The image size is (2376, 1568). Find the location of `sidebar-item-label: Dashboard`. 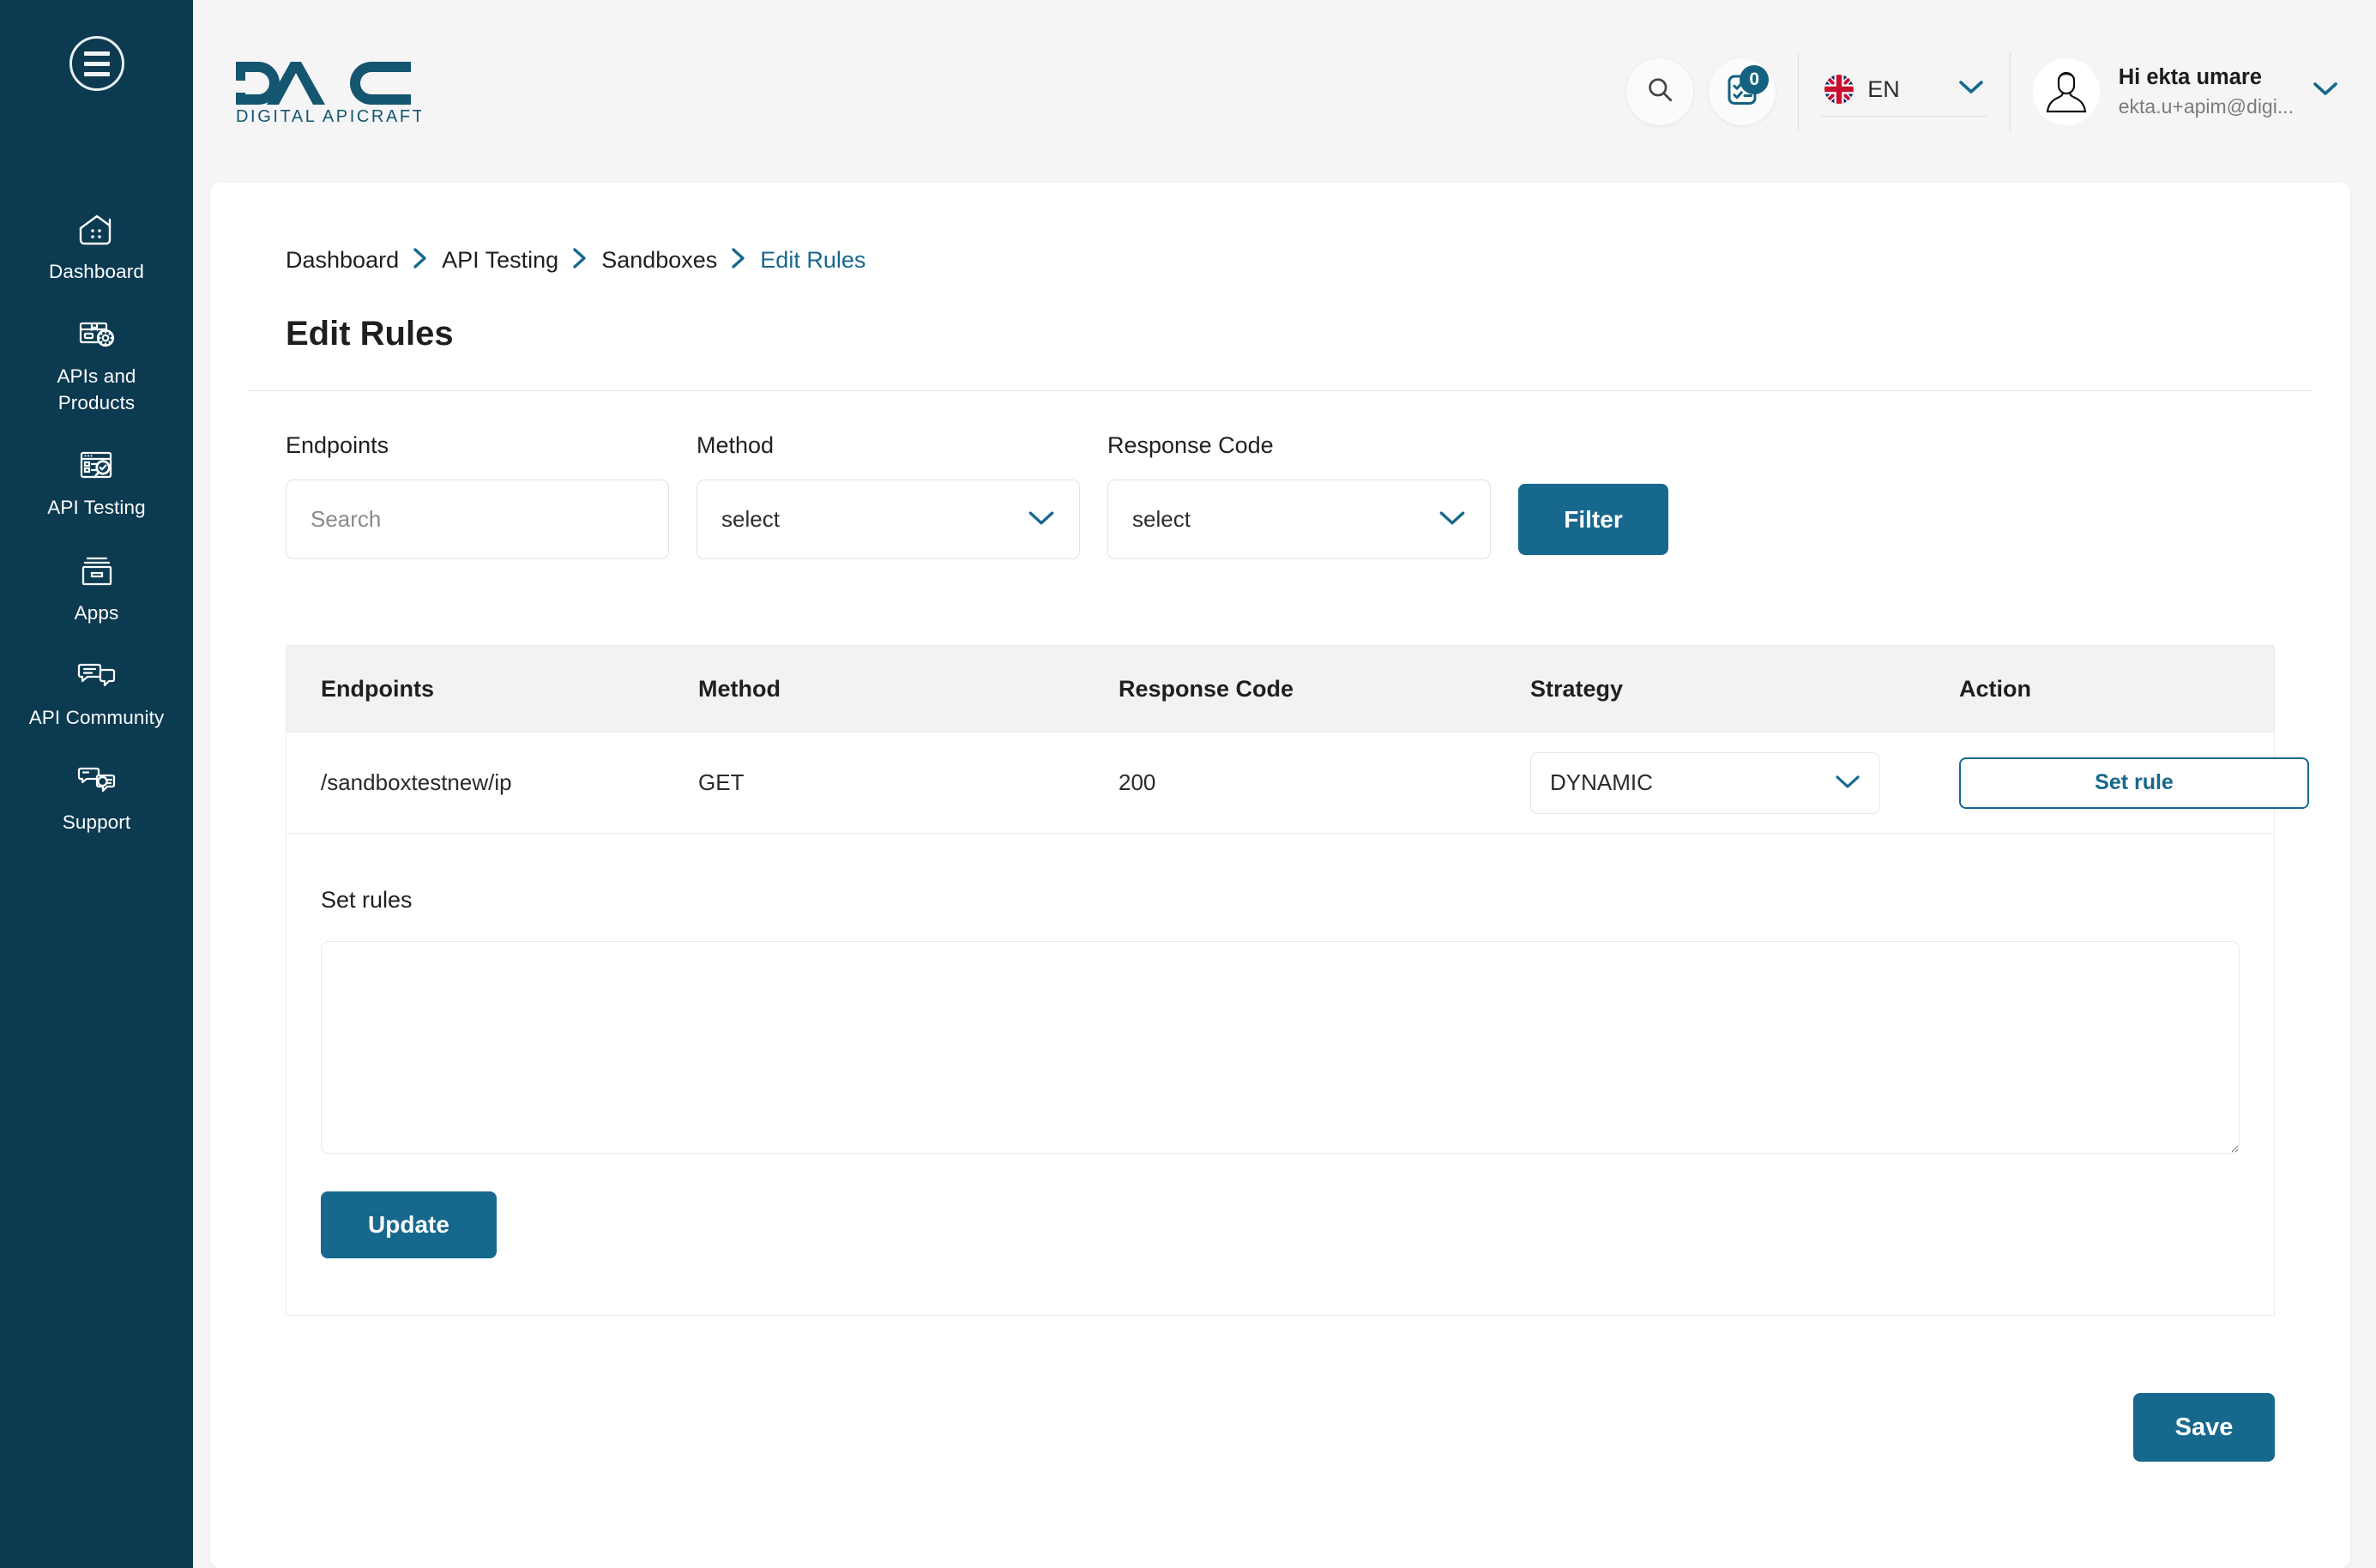

sidebar-item-label: Dashboard is located at coordinates (96, 272).